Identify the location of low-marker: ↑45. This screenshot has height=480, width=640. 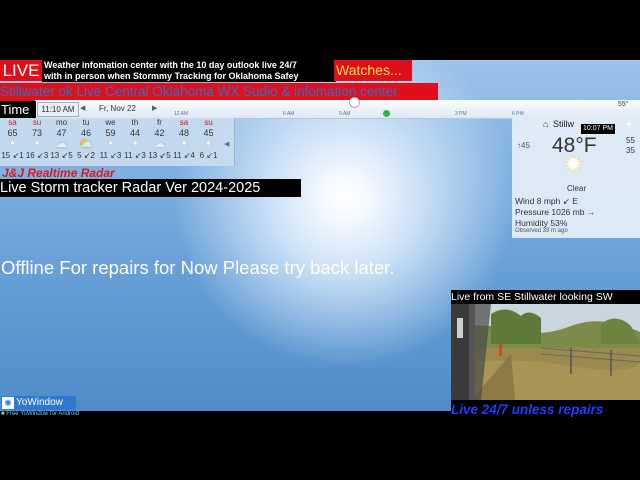
(523, 145).